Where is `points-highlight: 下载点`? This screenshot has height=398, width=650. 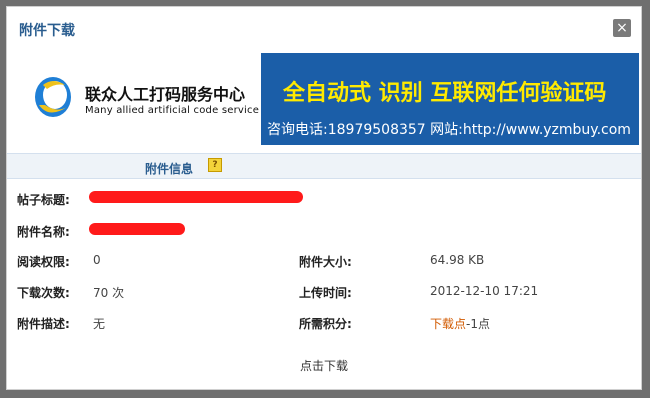 points-highlight: 下载点 is located at coordinates (448, 324).